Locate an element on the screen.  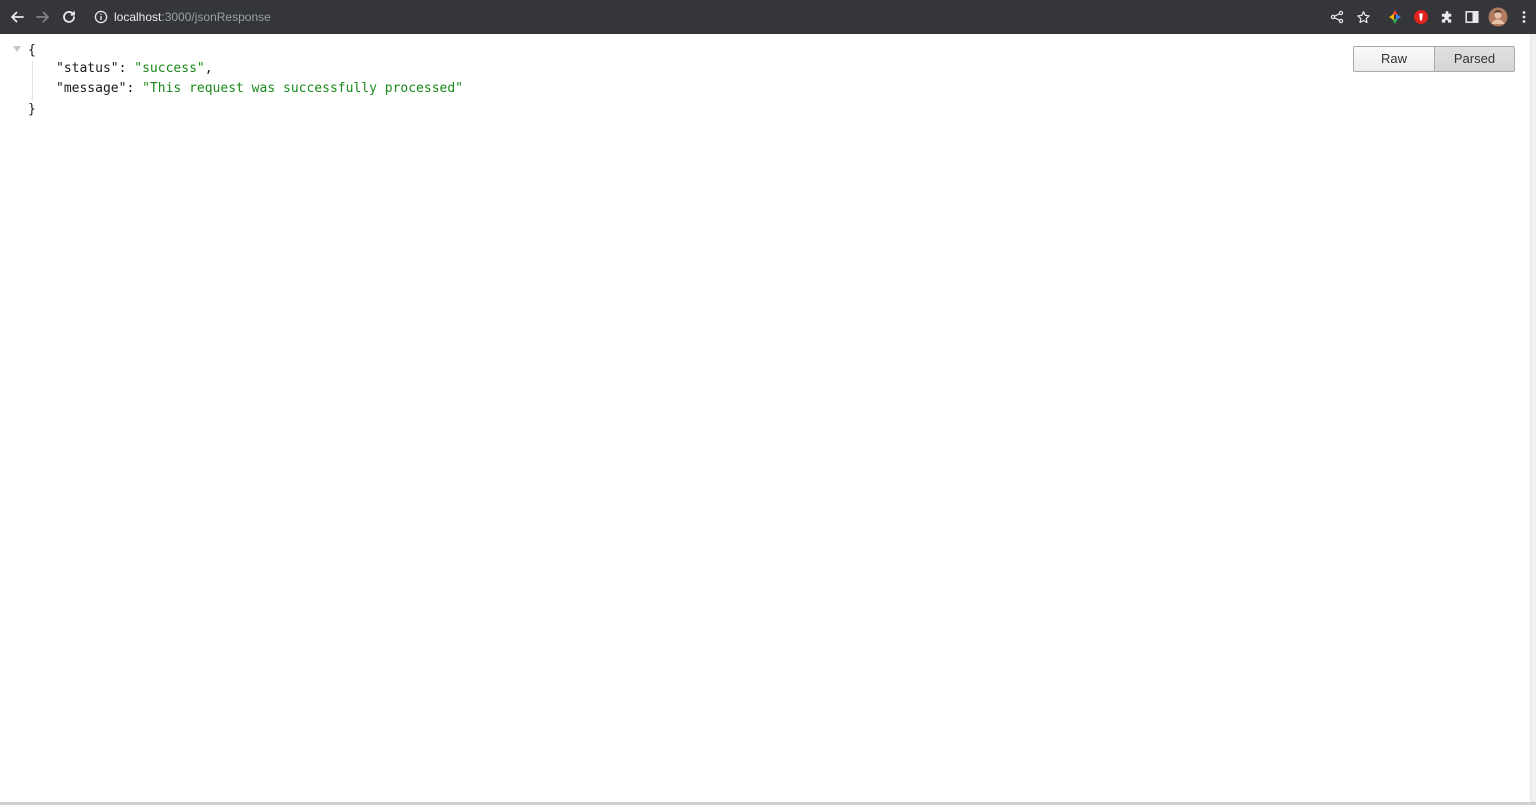
json-entry-status: "status": "success", is located at coordinates (134, 69).